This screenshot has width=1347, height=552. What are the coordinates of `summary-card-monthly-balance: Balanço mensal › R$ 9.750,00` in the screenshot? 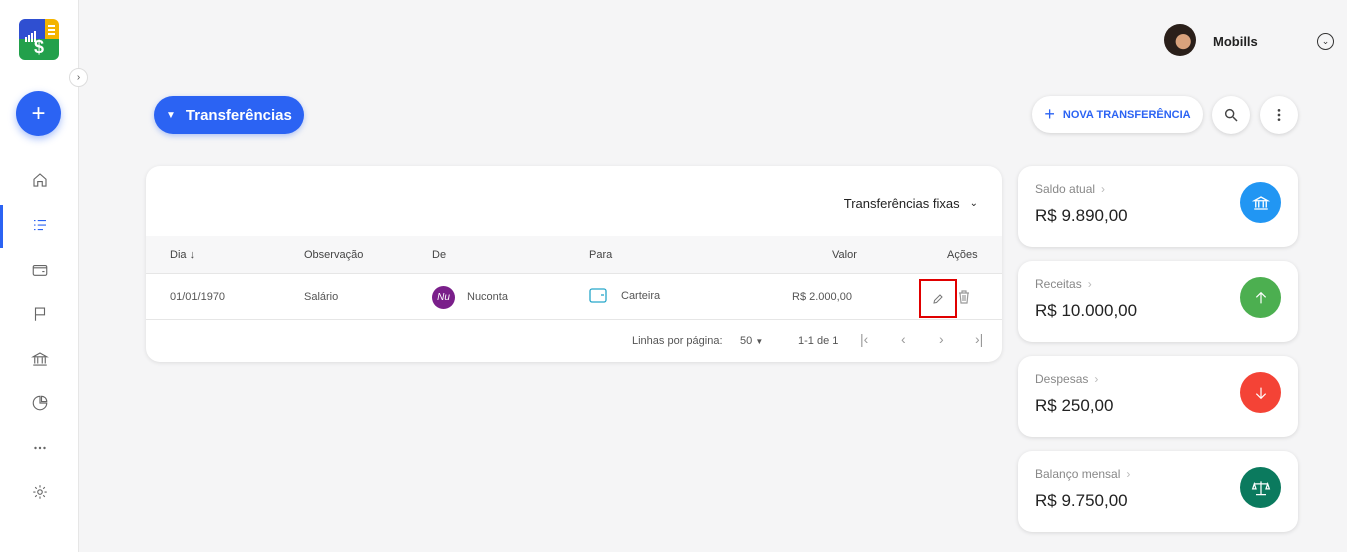 It's located at (1158, 491).